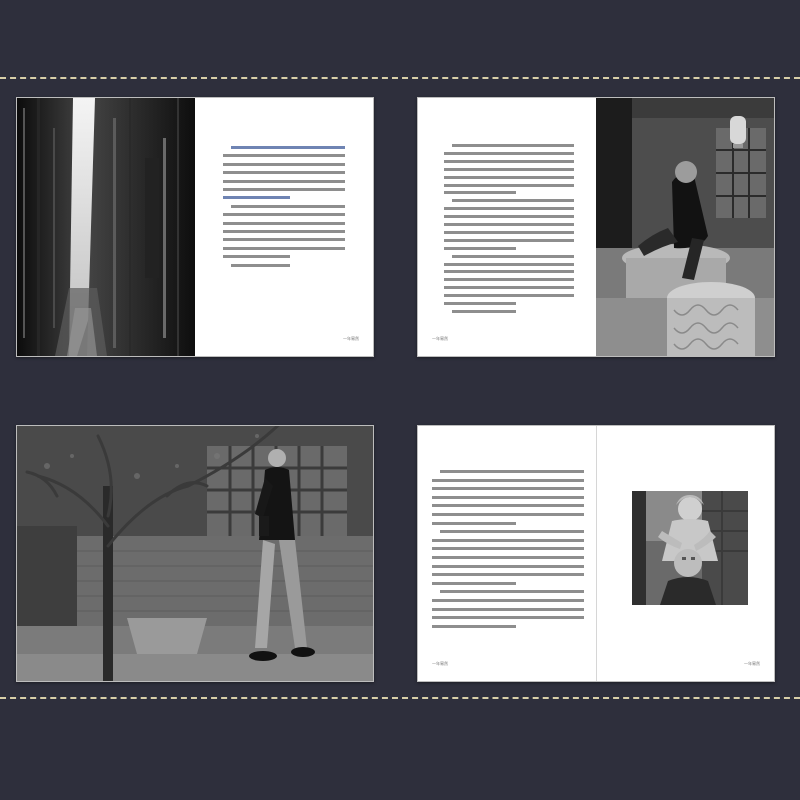 This screenshot has height=800, width=800. I want to click on spread-2-text-page: 一年蓦然, so click(507, 227).